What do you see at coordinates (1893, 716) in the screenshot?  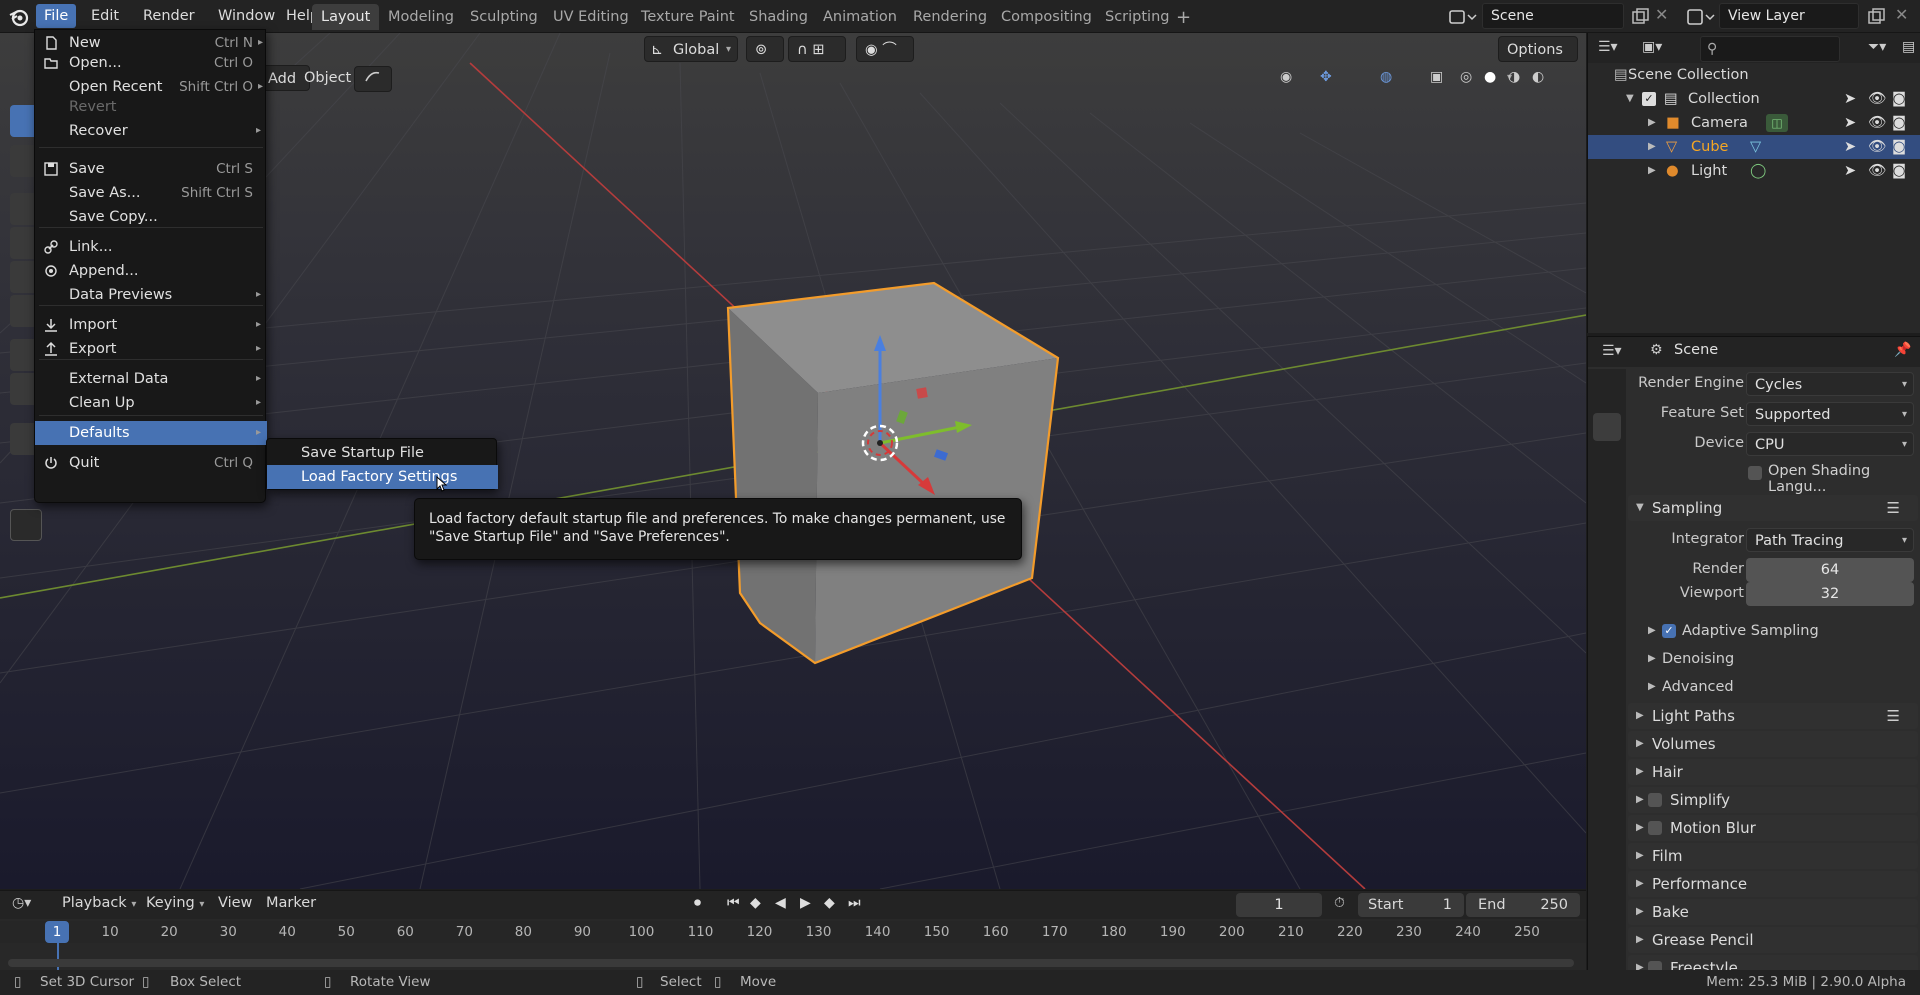 I see `presets-icon: ☰` at bounding box center [1893, 716].